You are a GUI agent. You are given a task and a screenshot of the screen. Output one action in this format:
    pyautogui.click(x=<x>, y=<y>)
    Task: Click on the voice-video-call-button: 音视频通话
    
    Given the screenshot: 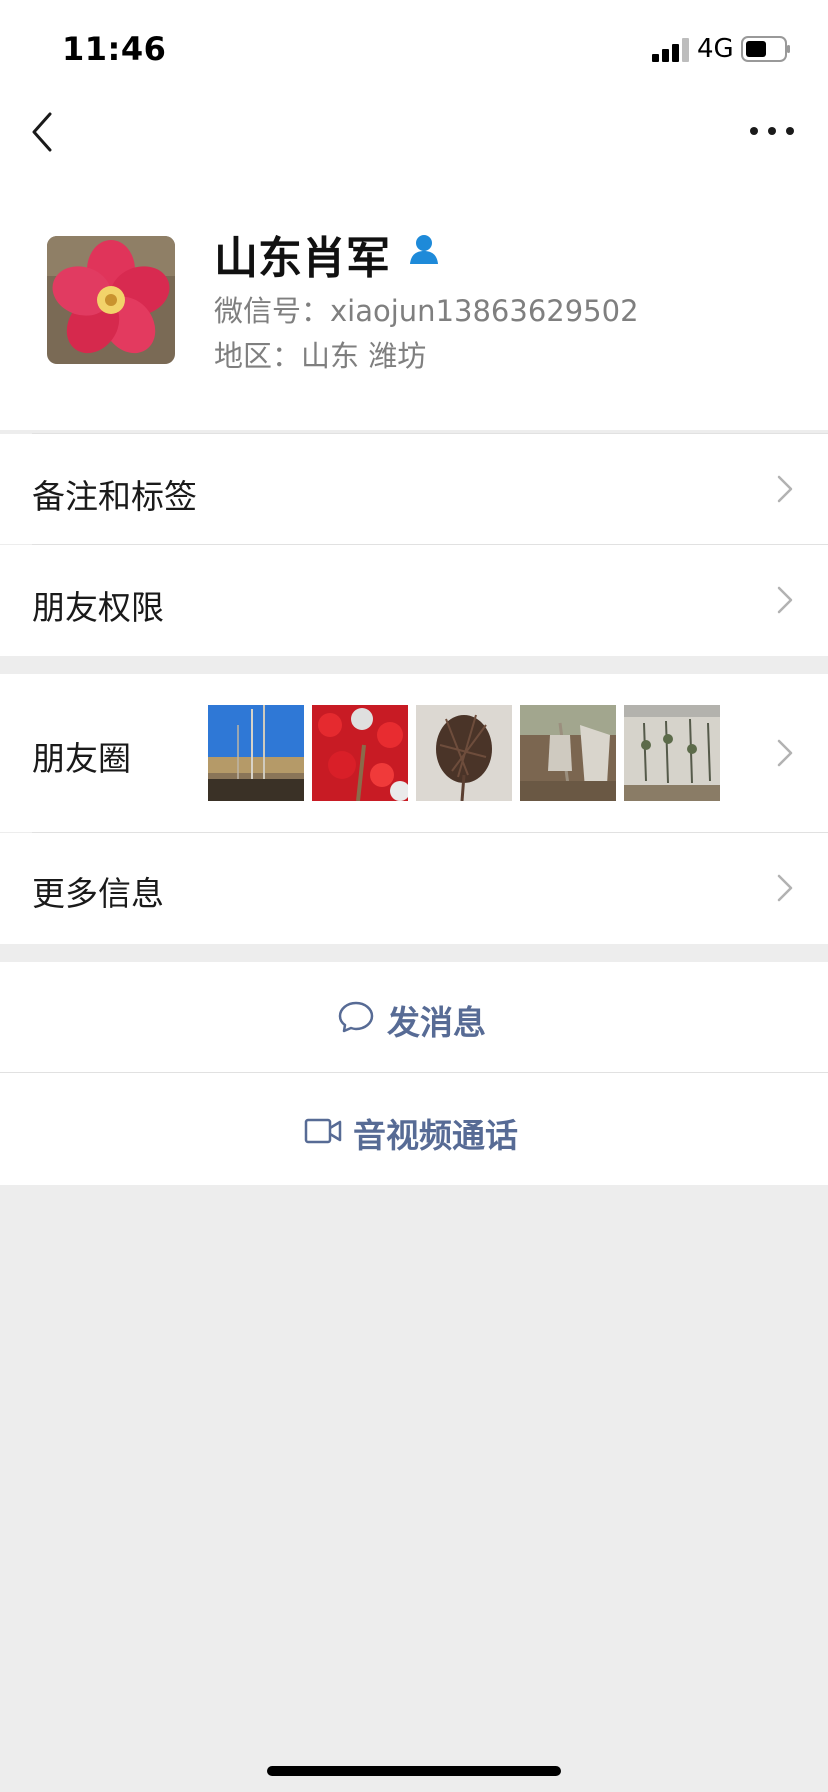 What is the action you would take?
    pyautogui.click(x=414, y=1129)
    